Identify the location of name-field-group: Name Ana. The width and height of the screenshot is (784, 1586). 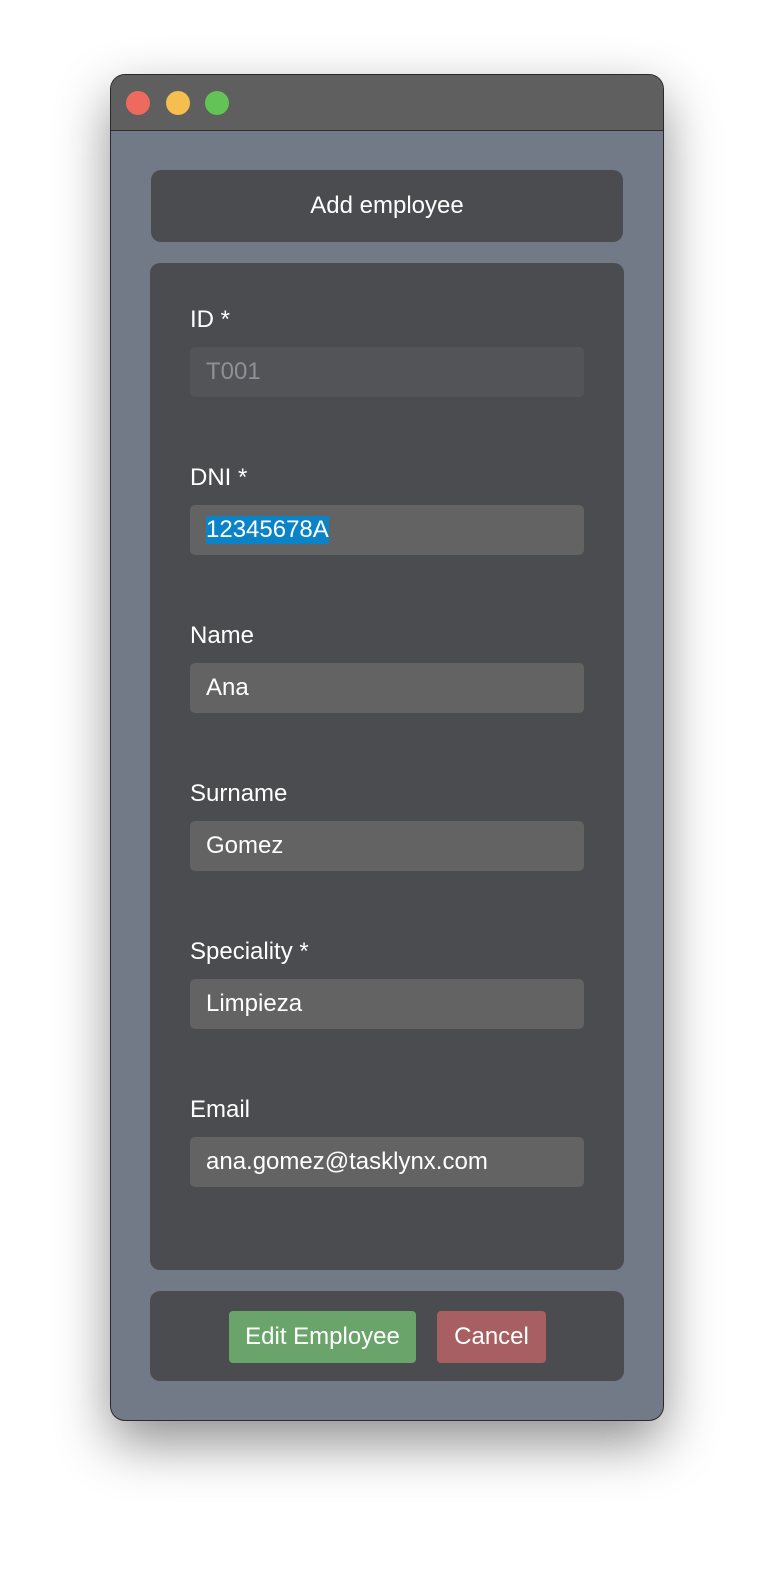
(387, 667).